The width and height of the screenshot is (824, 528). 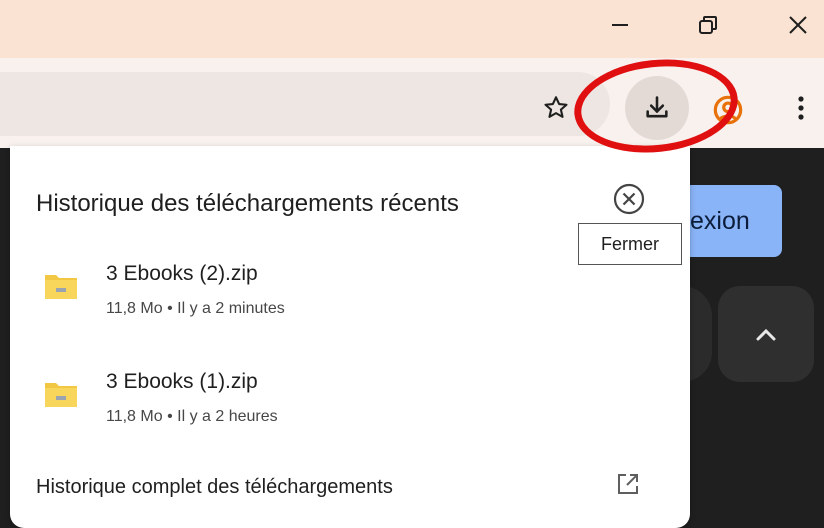 I want to click on window-titlebar, so click(x=412, y=29).